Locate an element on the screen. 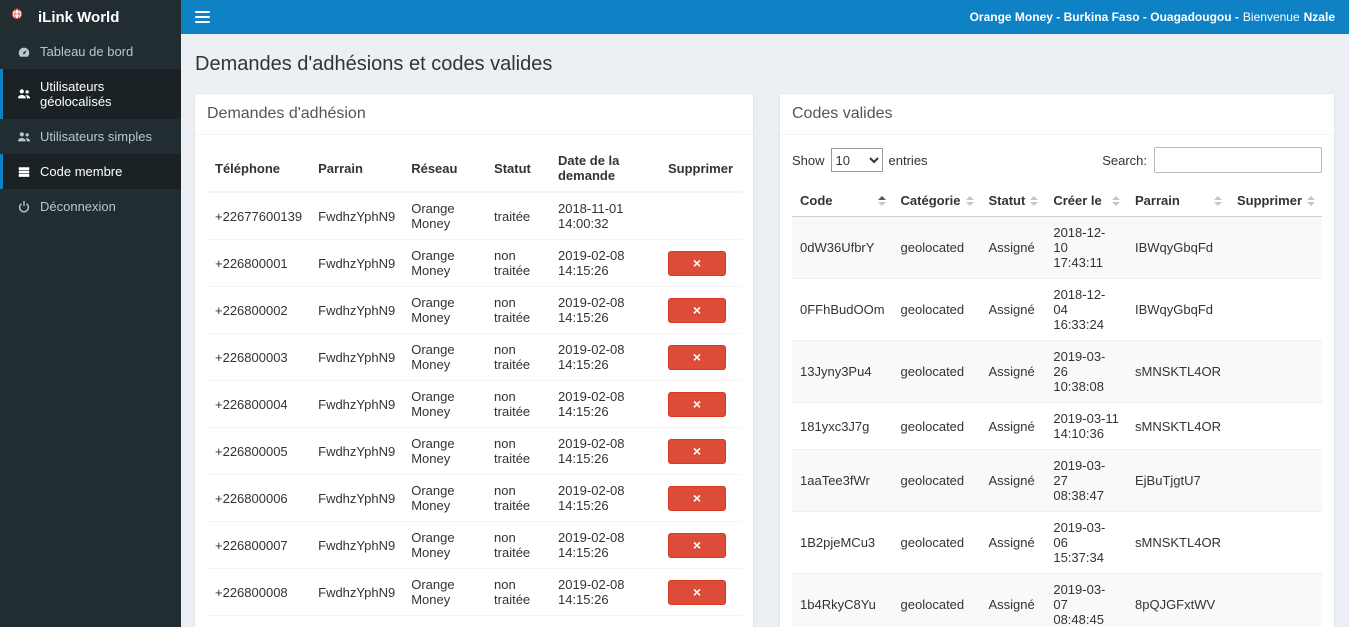 The height and width of the screenshot is (627, 1349). table-cell: geolocated is located at coordinates (936, 247).